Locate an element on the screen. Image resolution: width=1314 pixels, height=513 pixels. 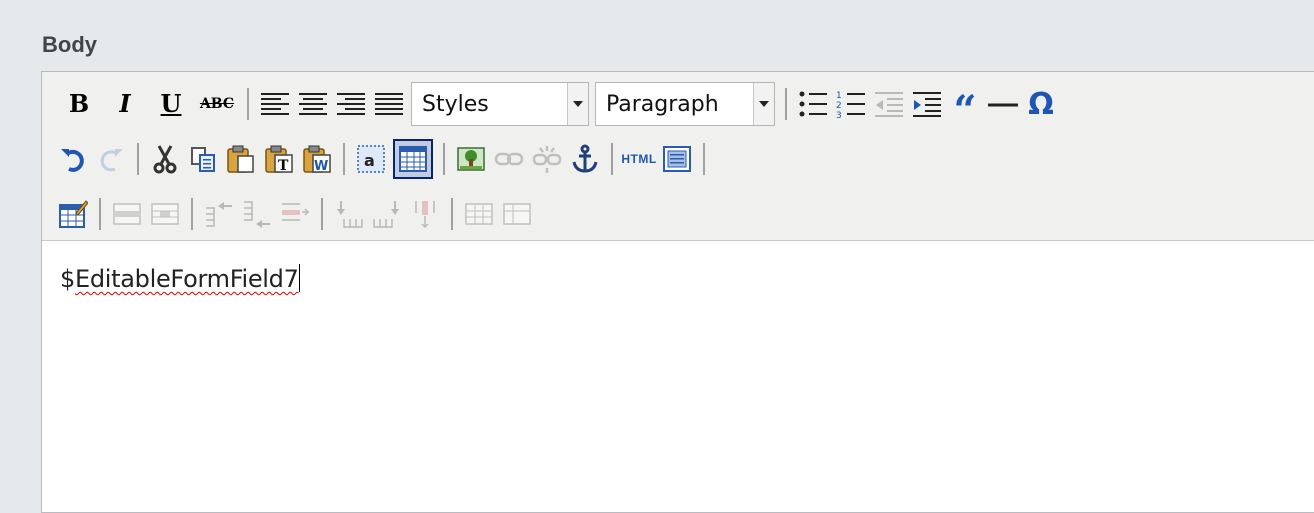
strikethrough-button: ABC is located at coordinates (217, 104).